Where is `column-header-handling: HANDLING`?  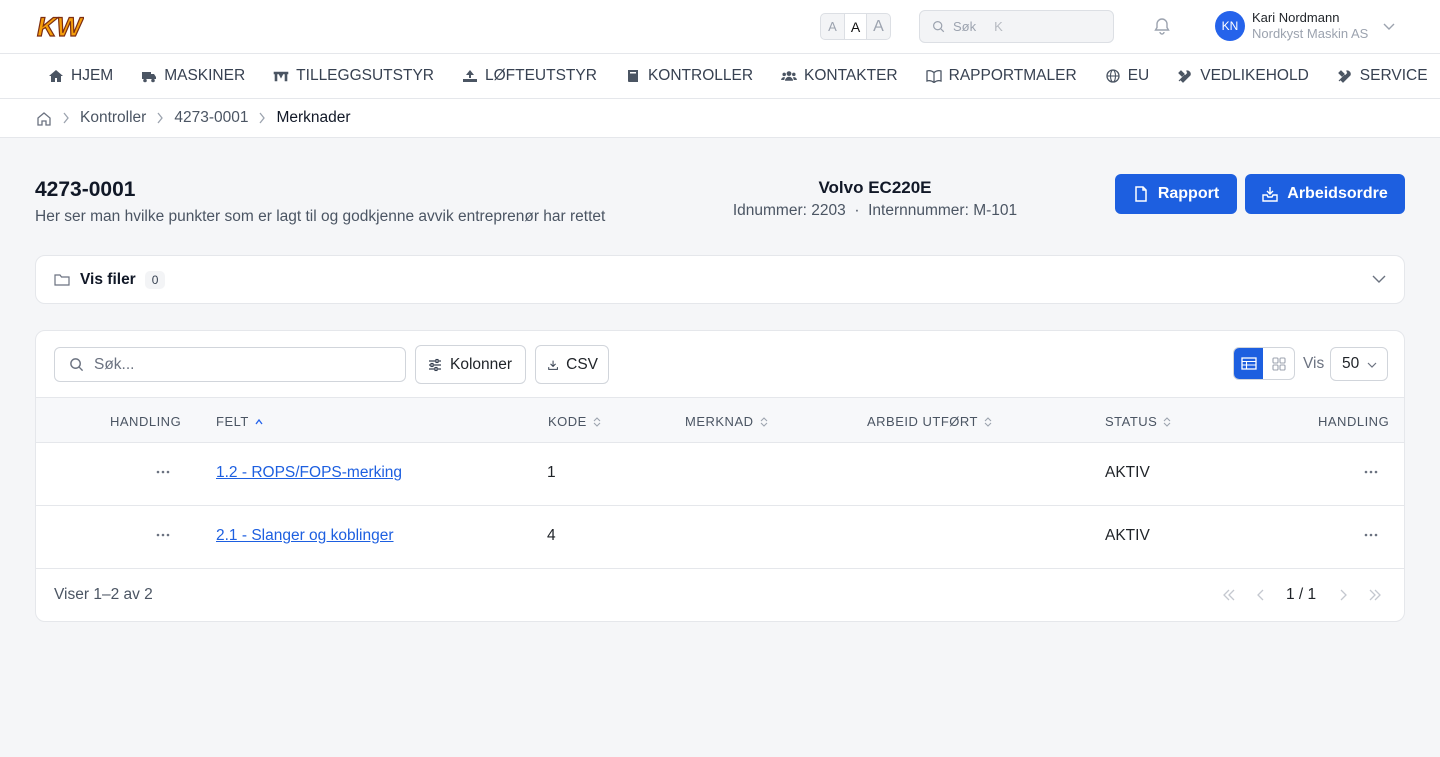 column-header-handling: HANDLING is located at coordinates (146, 421).